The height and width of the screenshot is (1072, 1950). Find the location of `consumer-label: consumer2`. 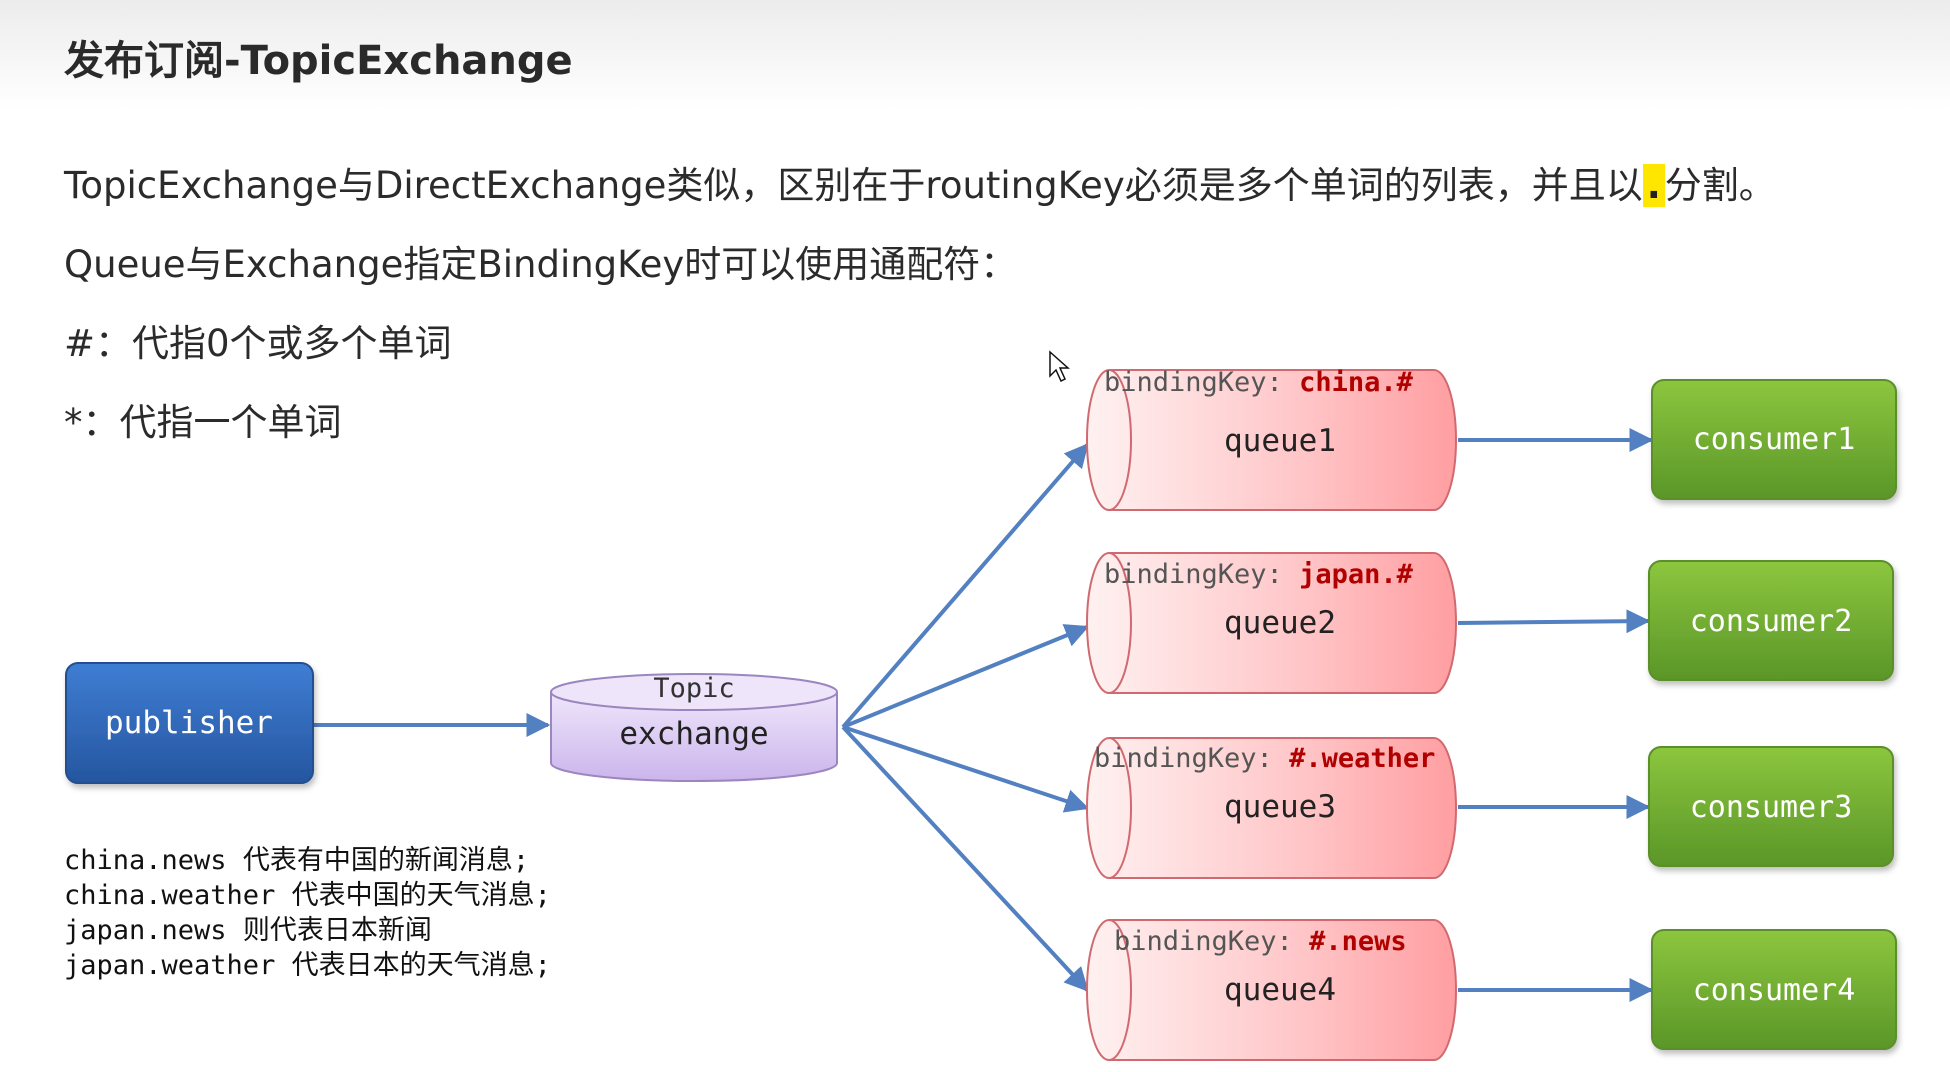

consumer-label: consumer2 is located at coordinates (1771, 621).